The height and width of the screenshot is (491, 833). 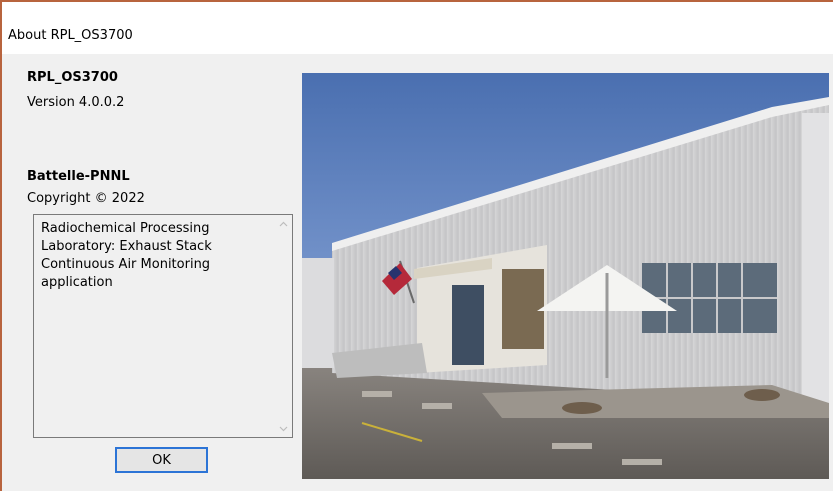 What do you see at coordinates (283, 428) in the screenshot?
I see `chevron-down-icon` at bounding box center [283, 428].